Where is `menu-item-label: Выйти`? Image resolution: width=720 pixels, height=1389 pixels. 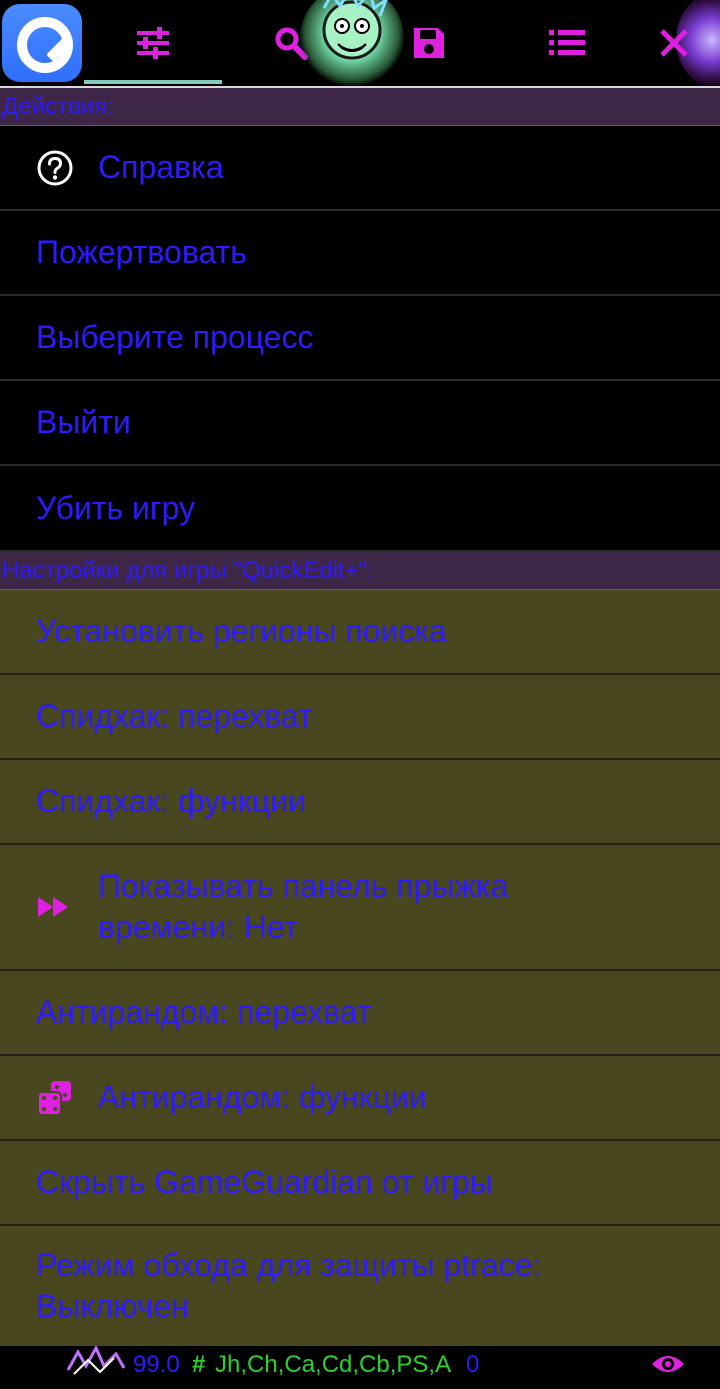 menu-item-label: Выйти is located at coordinates (83, 422).